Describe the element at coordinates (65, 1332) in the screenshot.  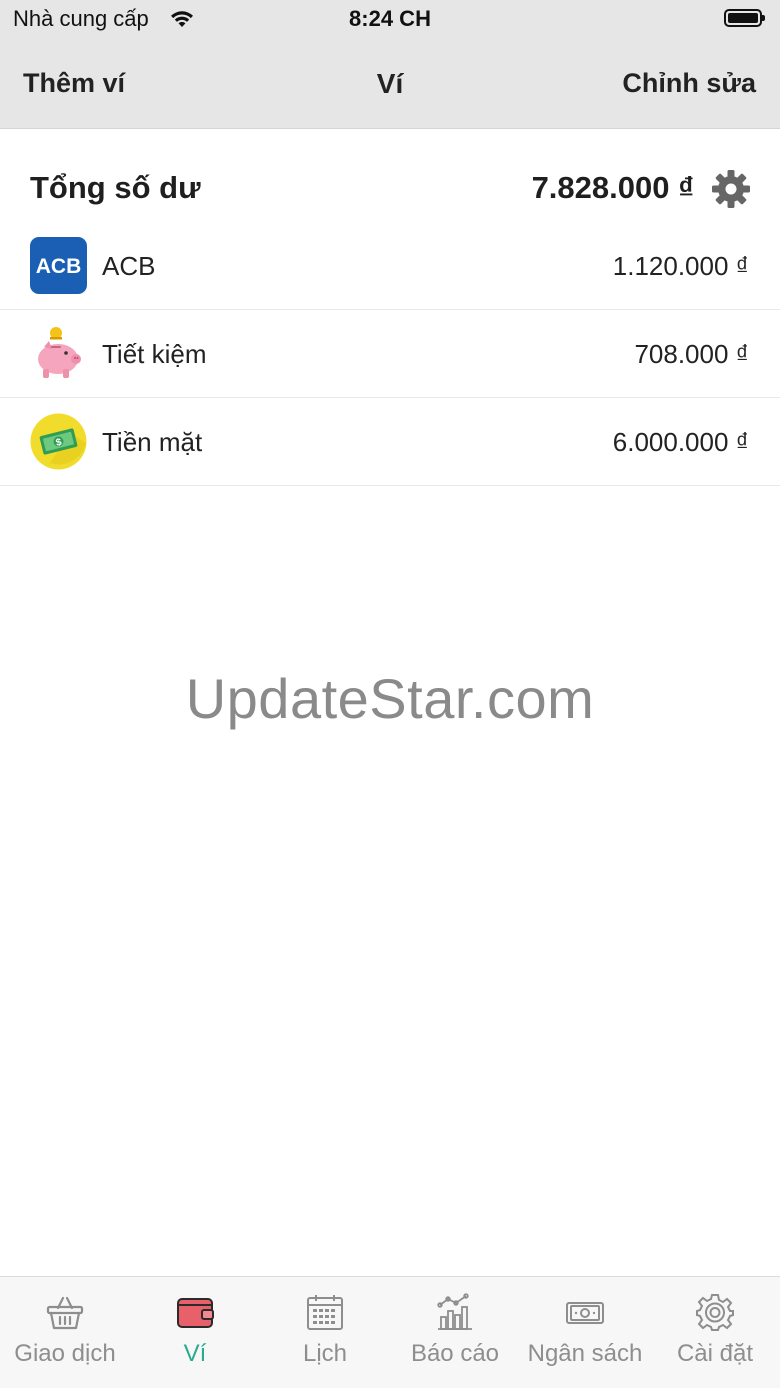
I see `tab-transactions: Giao dịch` at that location.